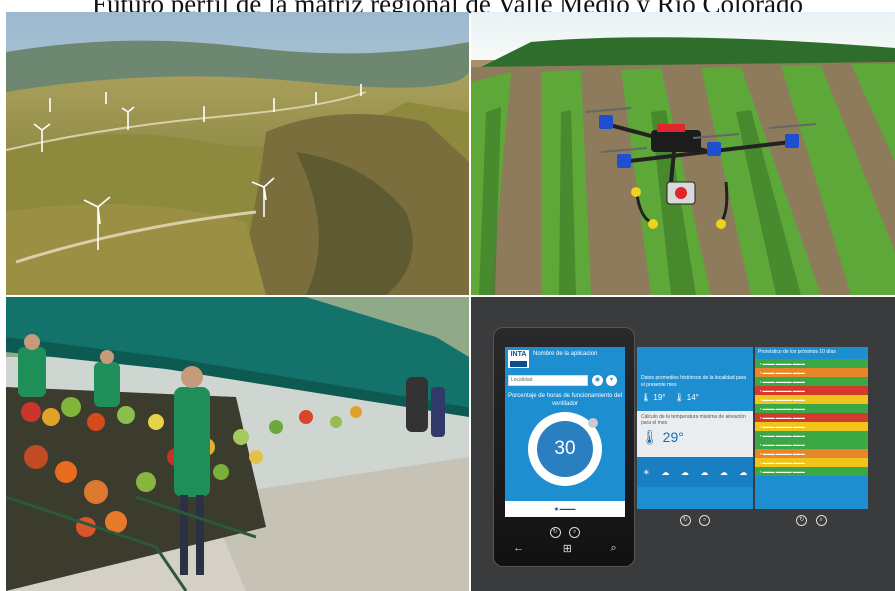 The image size is (895, 591). Describe the element at coordinates (692, 397) in the screenshot. I see `temp-b: 14°` at that location.